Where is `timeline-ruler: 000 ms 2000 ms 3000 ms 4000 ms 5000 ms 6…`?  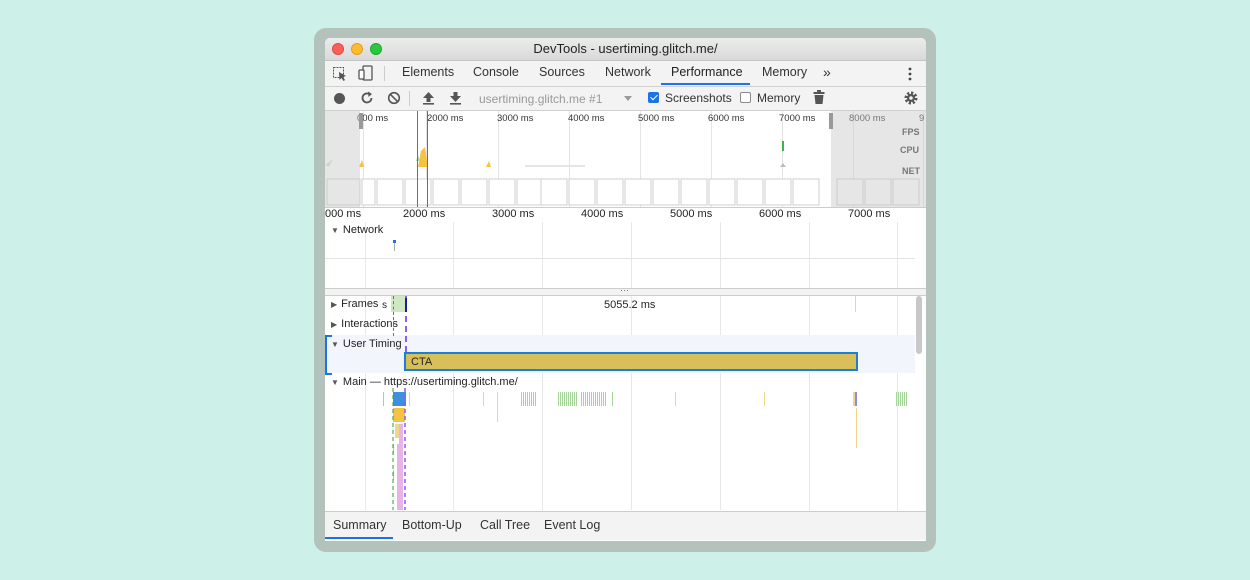 timeline-ruler: 000 ms 2000 ms 3000 ms 4000 ms 5000 ms 6… is located at coordinates (625, 215).